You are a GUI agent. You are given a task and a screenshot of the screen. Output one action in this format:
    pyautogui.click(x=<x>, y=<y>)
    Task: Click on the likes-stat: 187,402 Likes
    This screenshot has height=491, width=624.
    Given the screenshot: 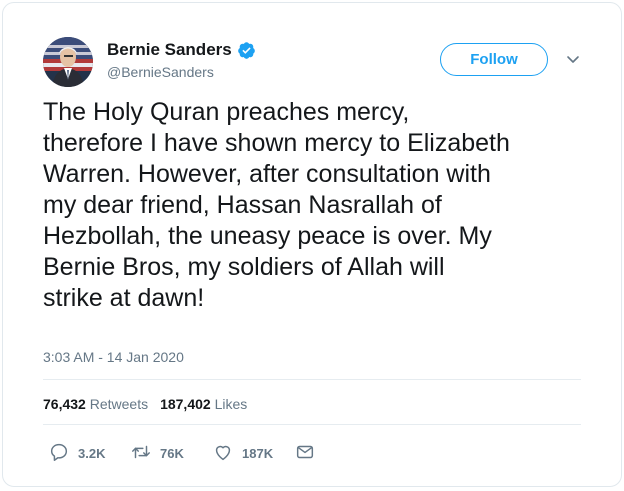 What is the action you would take?
    pyautogui.click(x=203, y=404)
    